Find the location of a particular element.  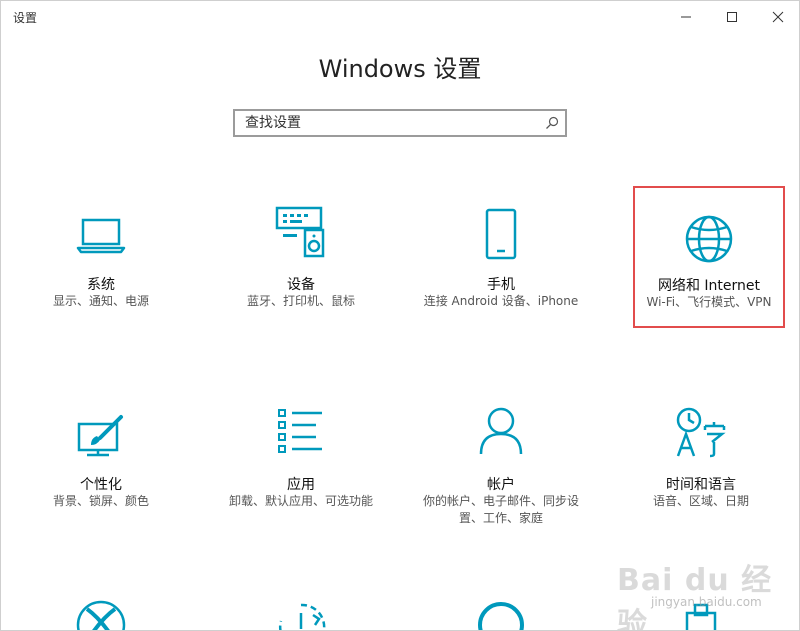

tile-description: 你的帐户、电子邮件、同步设置、工作、家庭 is located at coordinates (500, 509).